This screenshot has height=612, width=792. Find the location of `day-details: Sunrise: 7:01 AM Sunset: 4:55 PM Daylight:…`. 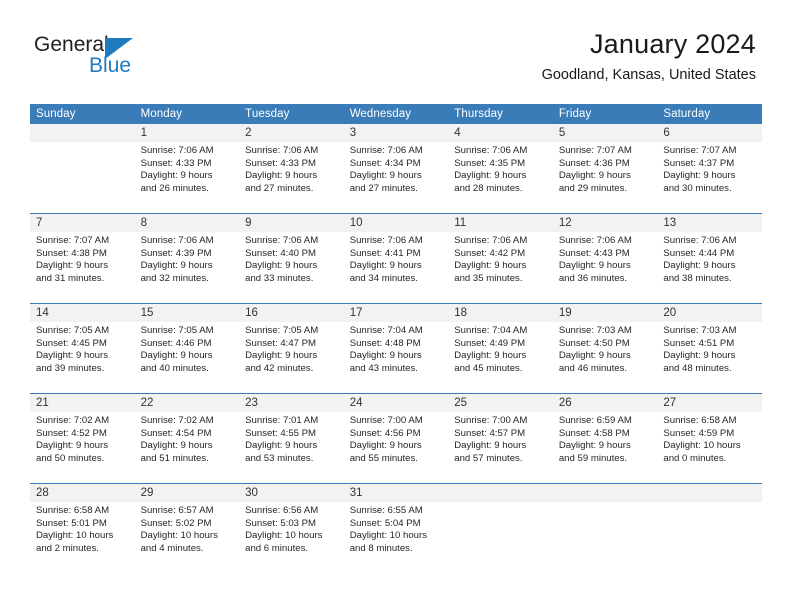

day-details: Sunrise: 7:01 AM Sunset: 4:55 PM Daylight:… is located at coordinates (291, 438).